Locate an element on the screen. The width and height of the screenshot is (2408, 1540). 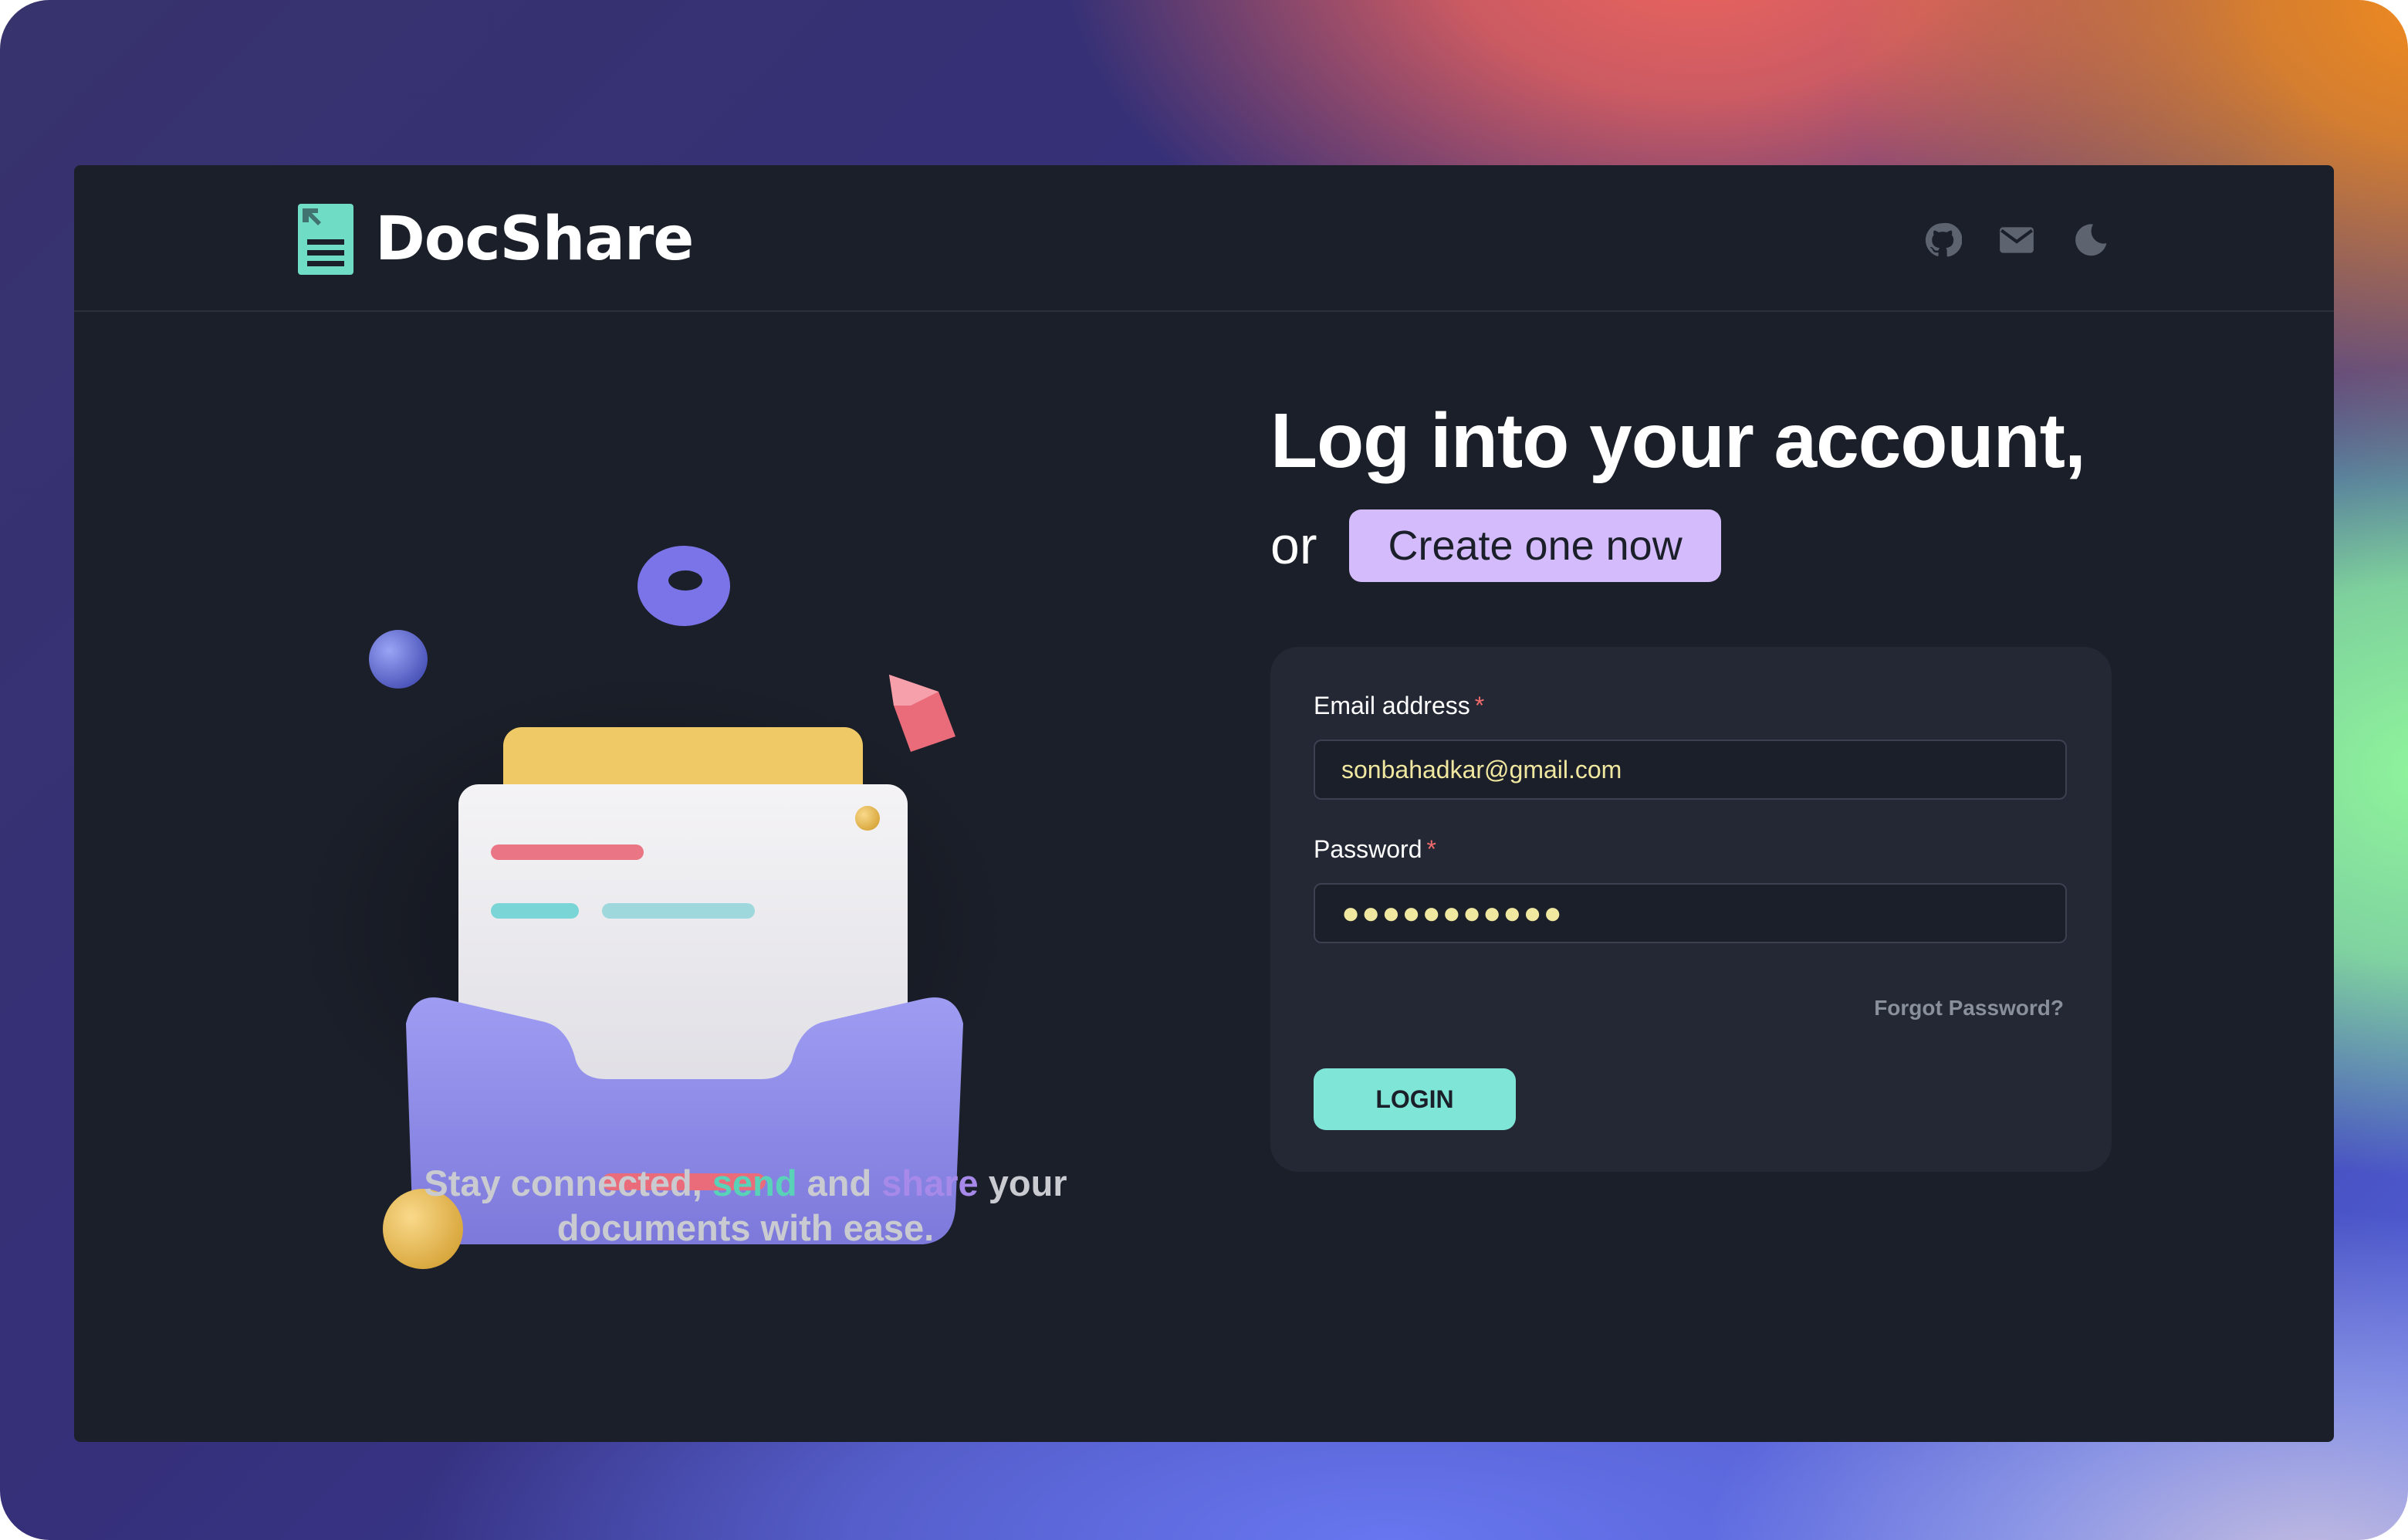
password-field is located at coordinates (1691, 913).